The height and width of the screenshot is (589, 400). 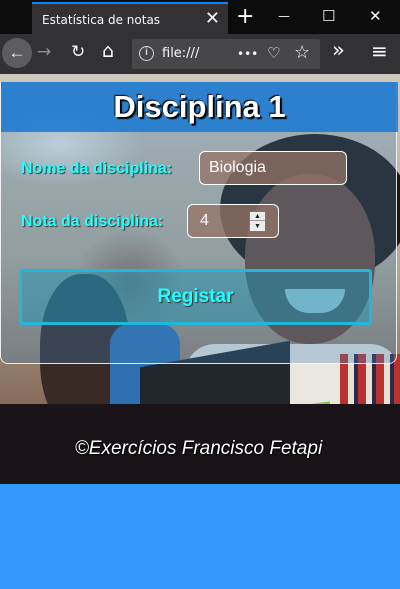 I want to click on navigation-bar: ← → ↻ ⌂ i file:/// ••• ♡ ☆ » ≡, so click(x=200, y=54).